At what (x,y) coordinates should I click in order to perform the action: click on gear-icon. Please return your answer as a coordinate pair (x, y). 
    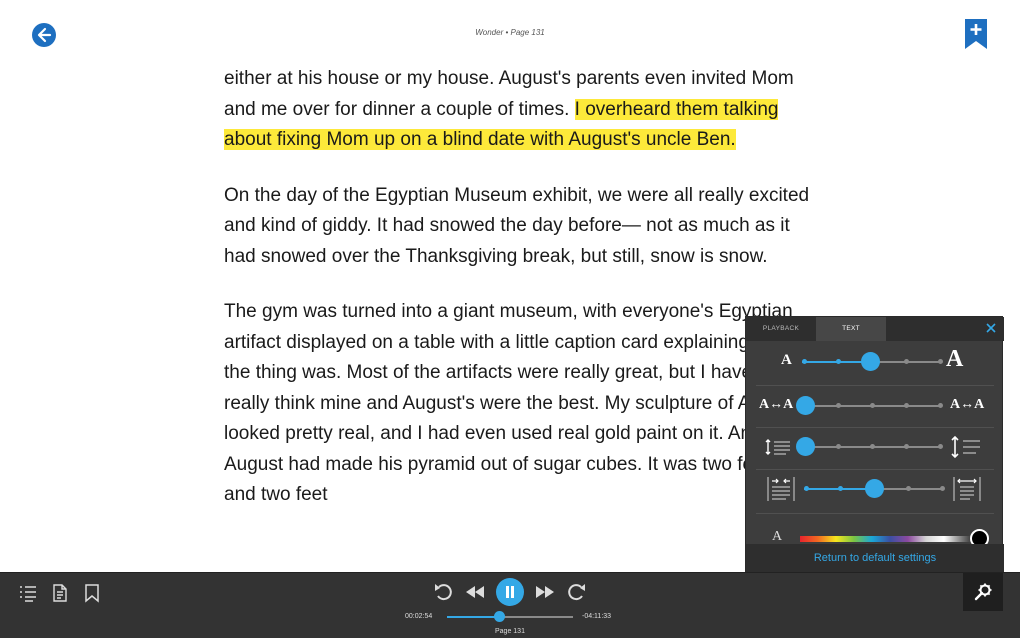
    Looking at the image, I should click on (983, 592).